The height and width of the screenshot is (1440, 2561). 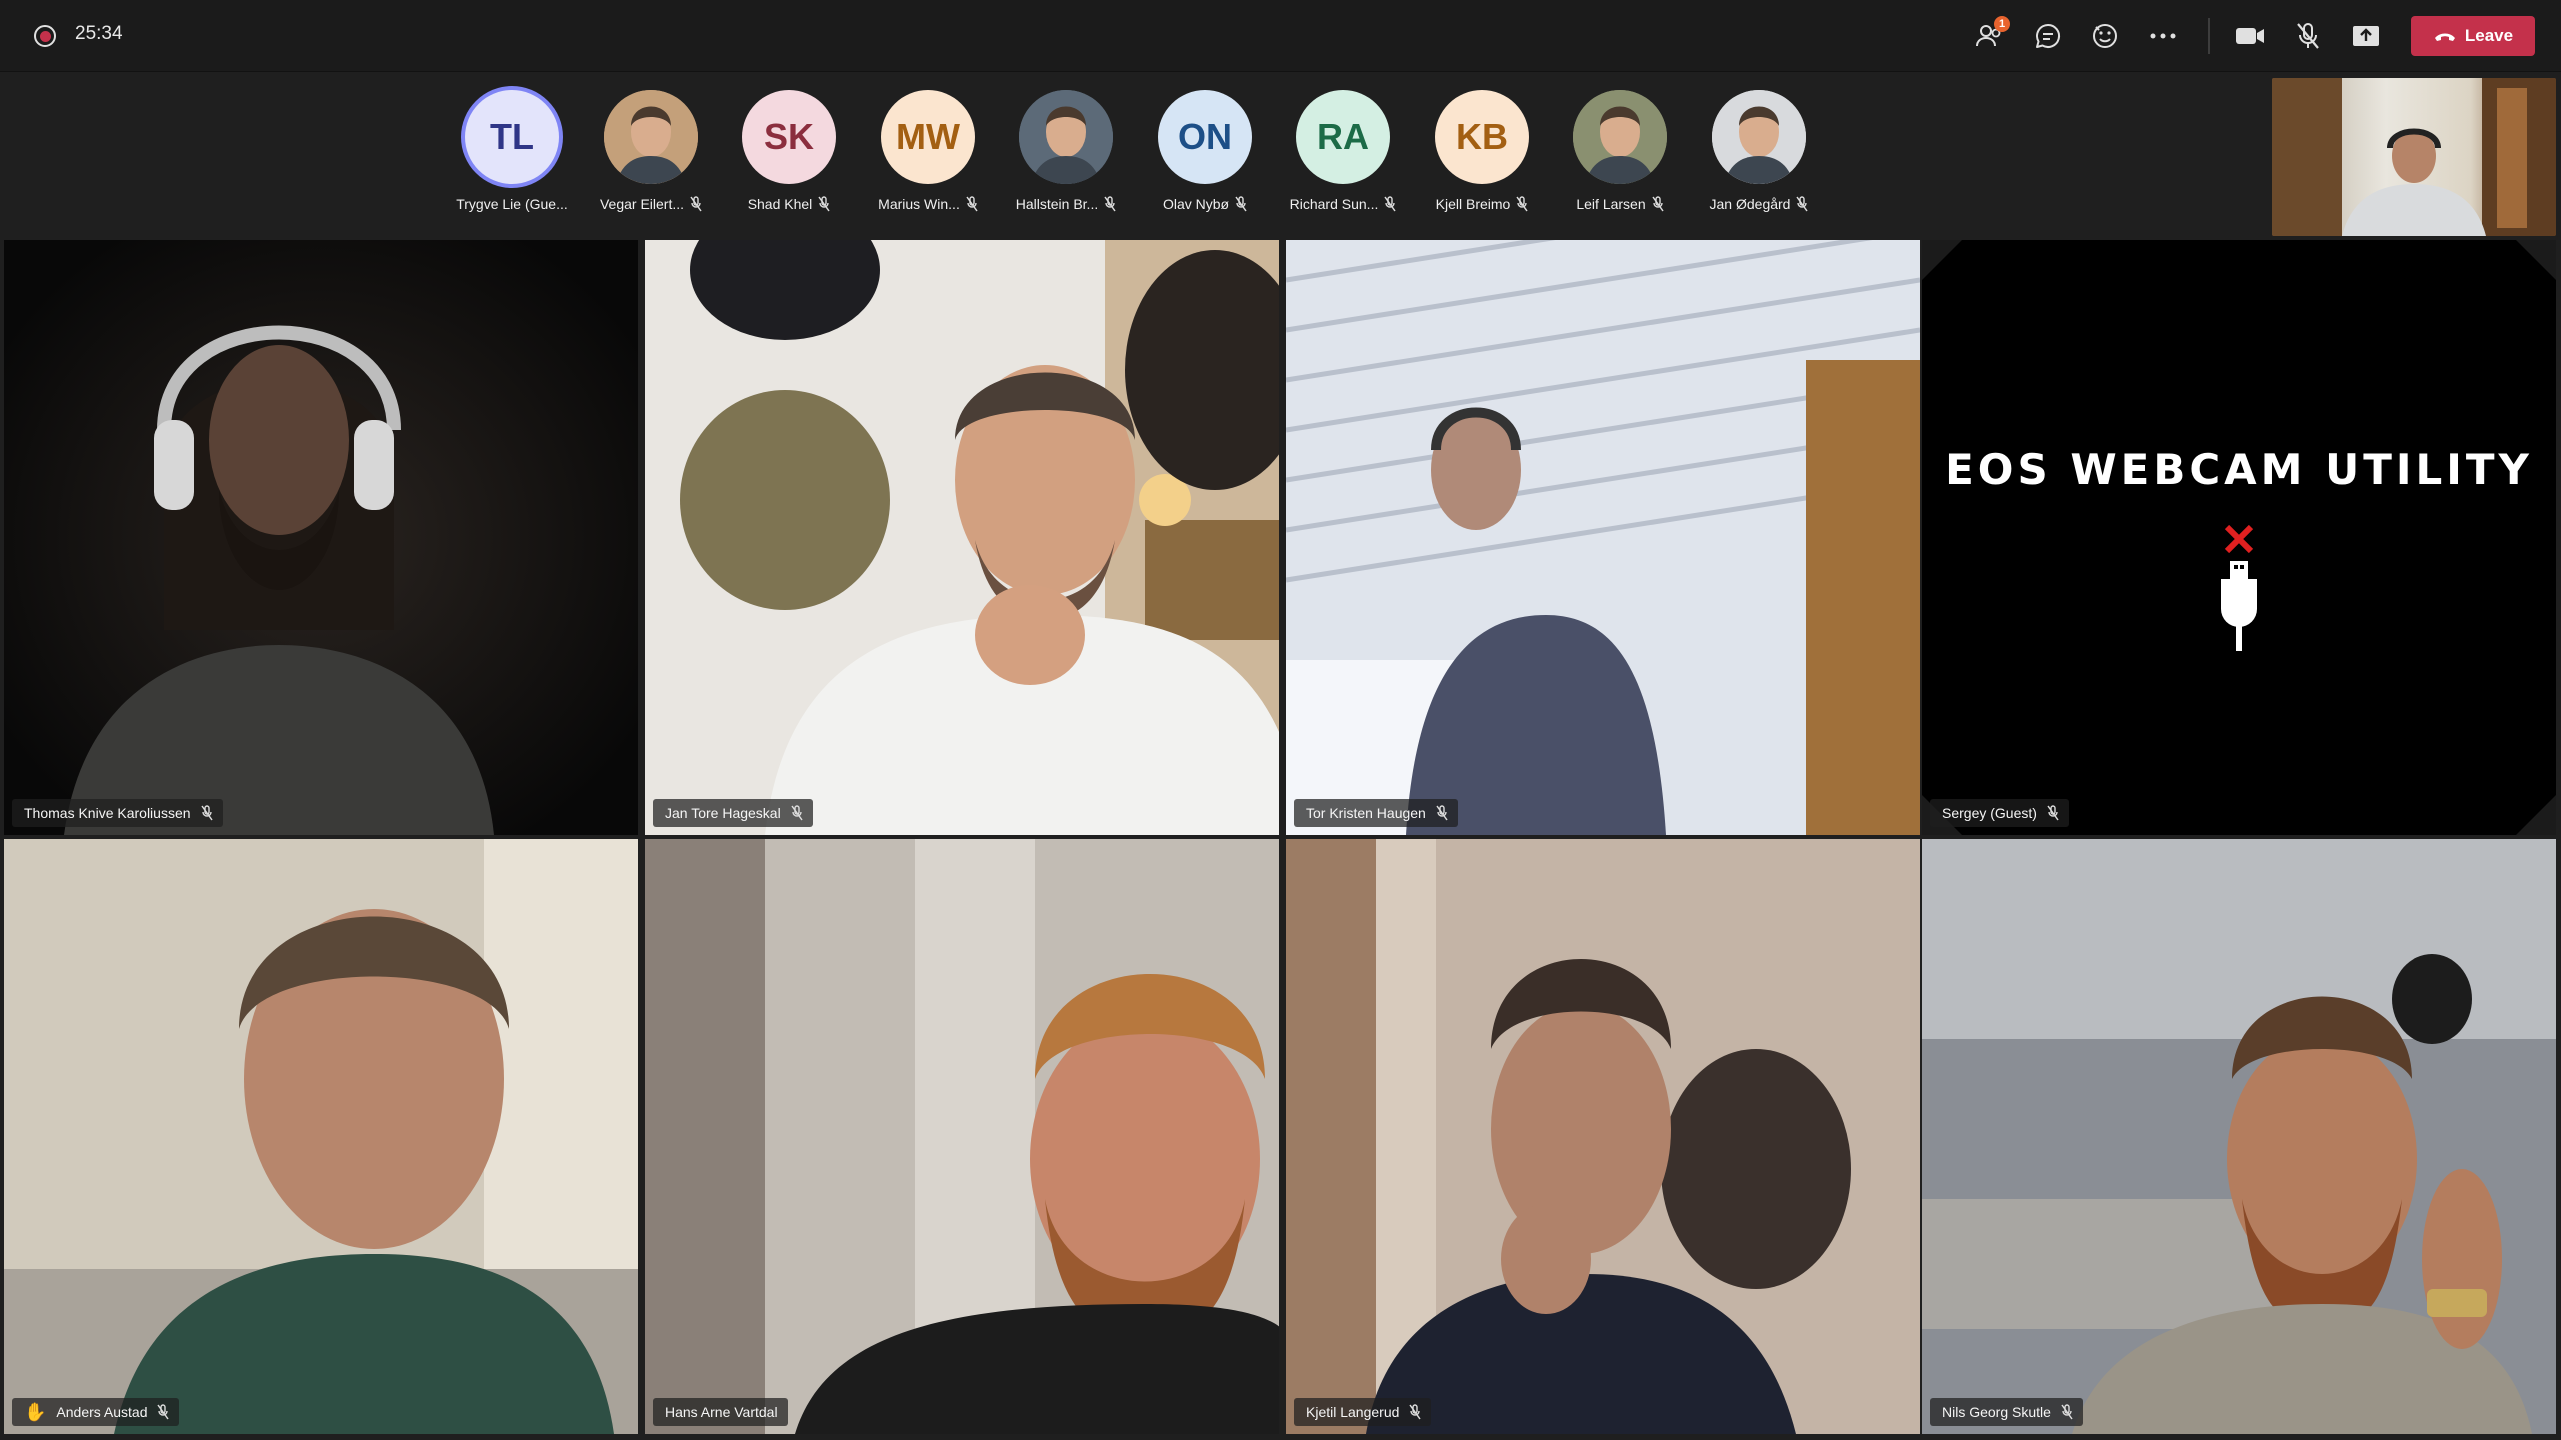 I want to click on participant-avatar-item: ON Olav Nybø, so click(x=1205, y=160).